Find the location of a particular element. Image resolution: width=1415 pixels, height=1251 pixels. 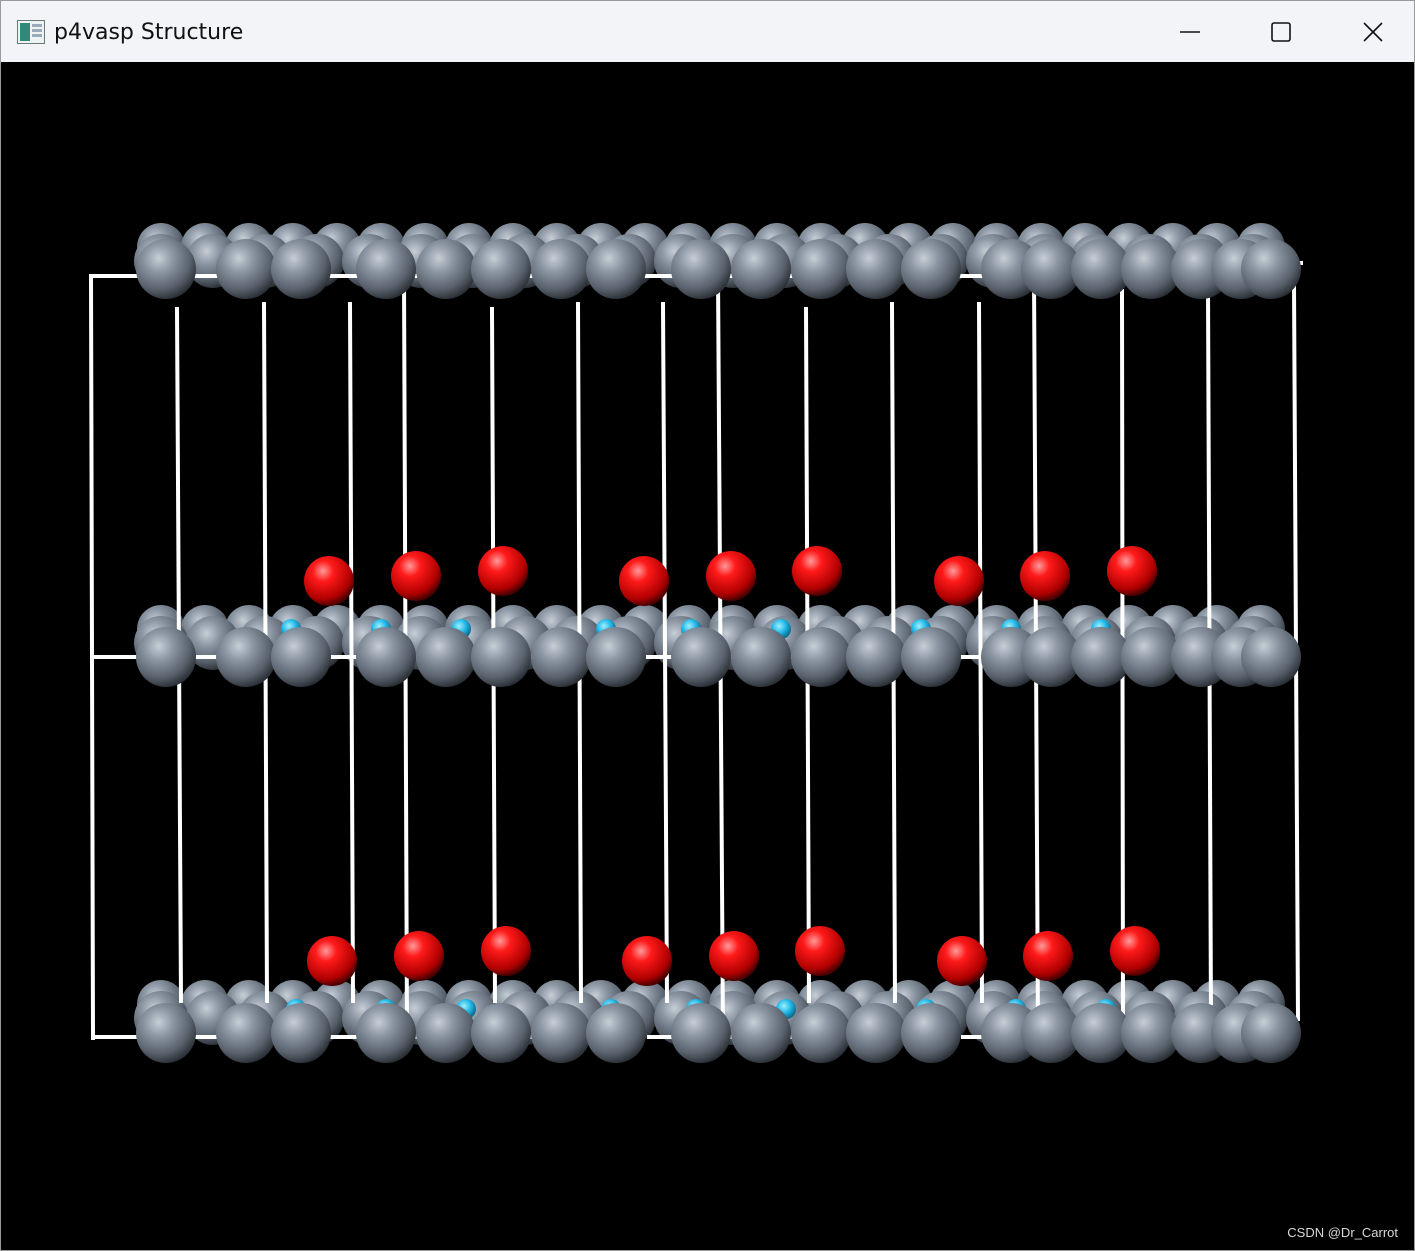

close-button is located at coordinates (1371, 31).